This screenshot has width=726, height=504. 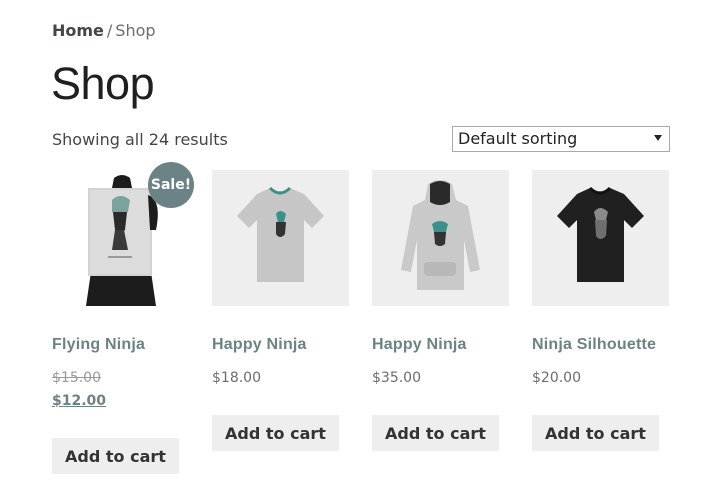 I want to click on product-title: Ninja Silhouette, so click(x=594, y=345).